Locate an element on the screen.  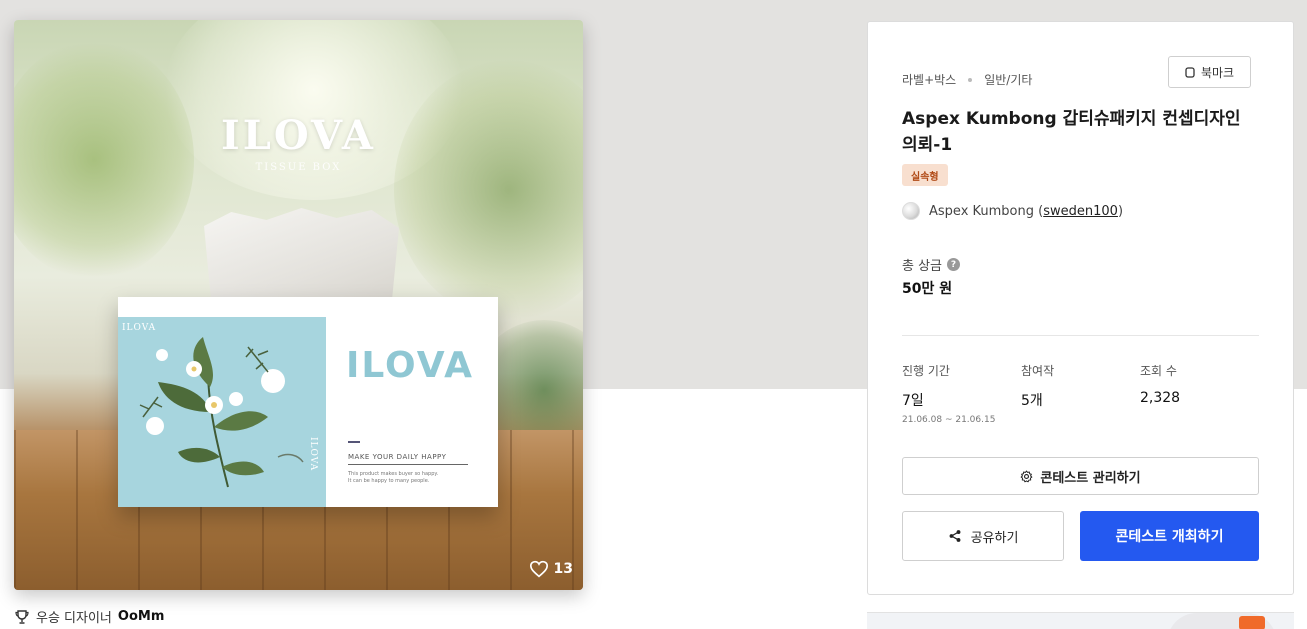
category-label: 라벨+박스 is located at coordinates (929, 79).